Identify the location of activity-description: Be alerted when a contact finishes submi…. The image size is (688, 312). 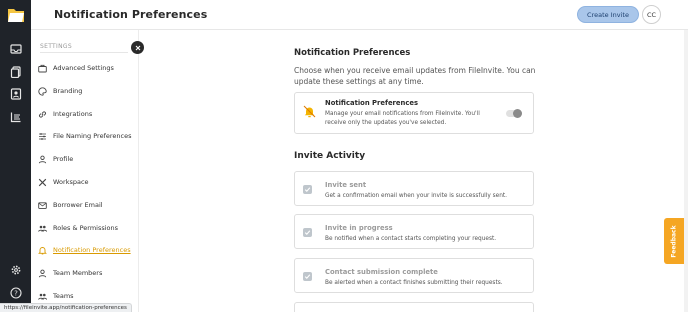
(414, 283).